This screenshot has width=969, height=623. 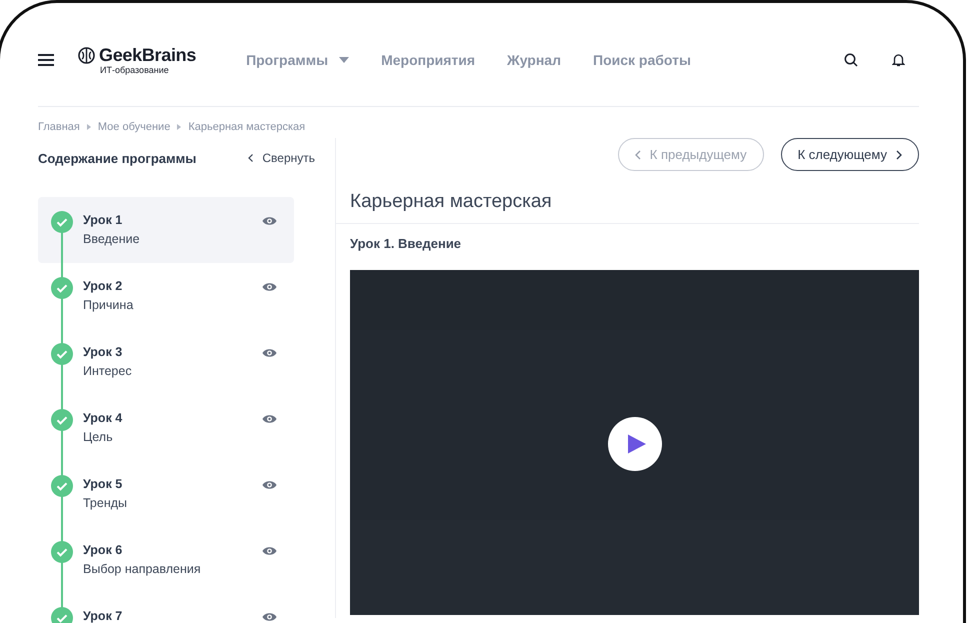 I want to click on caret-icon, so click(x=344, y=59).